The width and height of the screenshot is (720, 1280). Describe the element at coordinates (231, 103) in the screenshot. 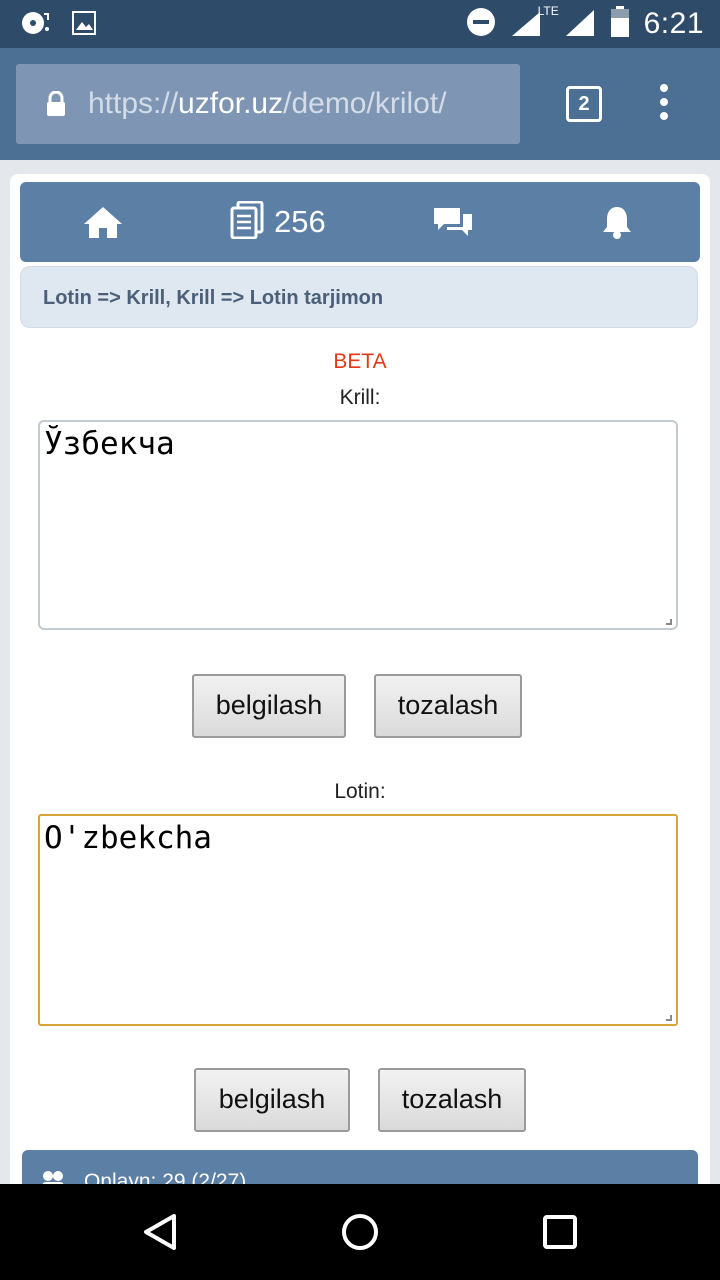

I see `url-domain: uzfor.uz` at that location.